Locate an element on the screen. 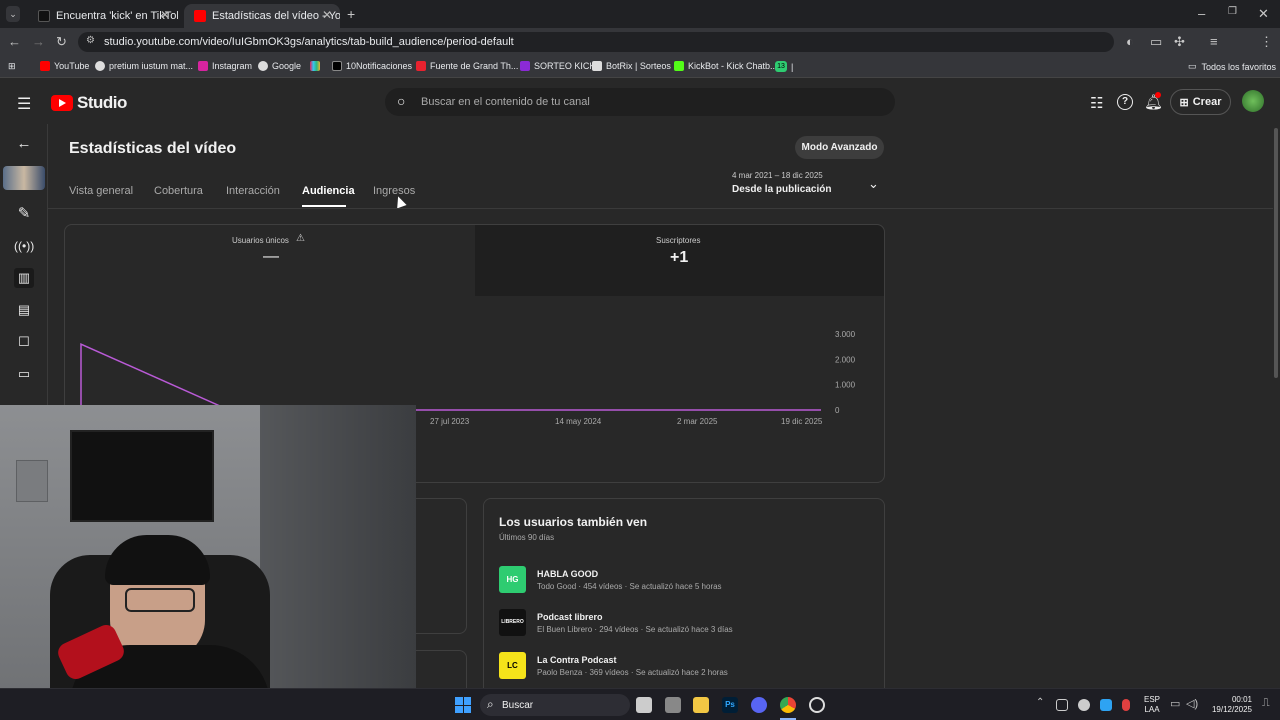 This screenshot has width=1280, height=720. create-video-icon: ⊞ is located at coordinates (1184, 102).